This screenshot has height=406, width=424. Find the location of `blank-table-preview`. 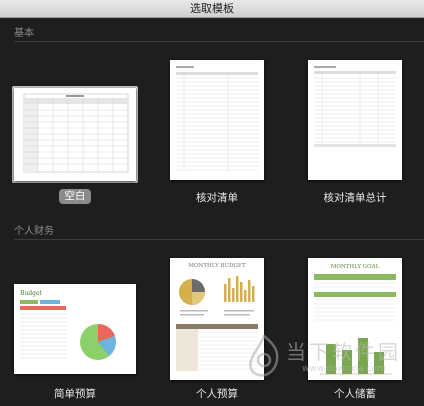

blank-table-preview is located at coordinates (76, 133).